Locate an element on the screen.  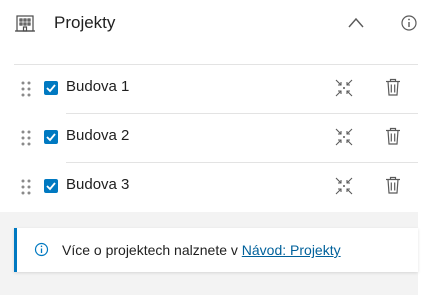
layer-label: Budova 3 is located at coordinates (98, 184).